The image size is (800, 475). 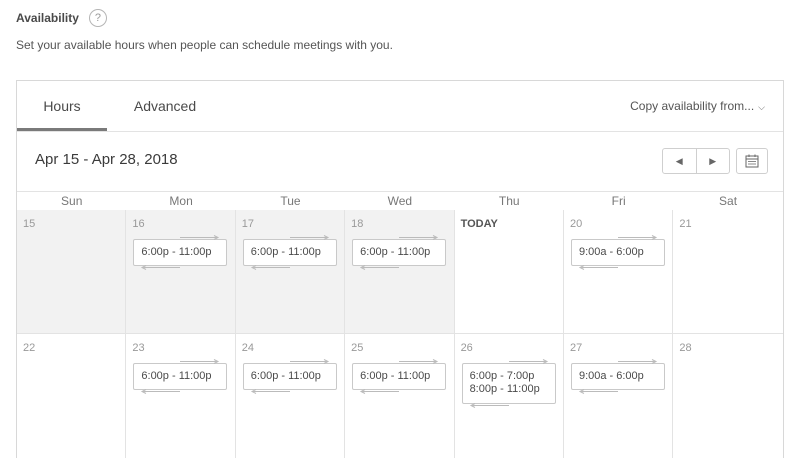 What do you see at coordinates (685, 348) in the screenshot?
I see `day-number: 28` at bounding box center [685, 348].